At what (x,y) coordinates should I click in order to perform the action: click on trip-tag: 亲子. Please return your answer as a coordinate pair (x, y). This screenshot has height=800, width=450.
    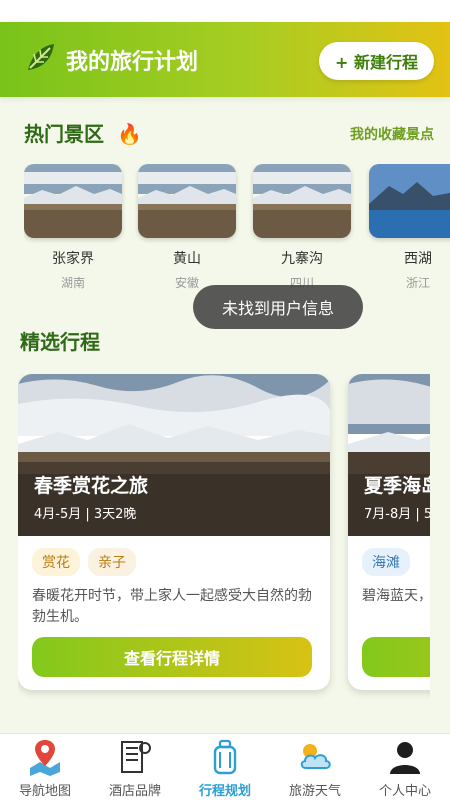
    Looking at the image, I should click on (112, 562).